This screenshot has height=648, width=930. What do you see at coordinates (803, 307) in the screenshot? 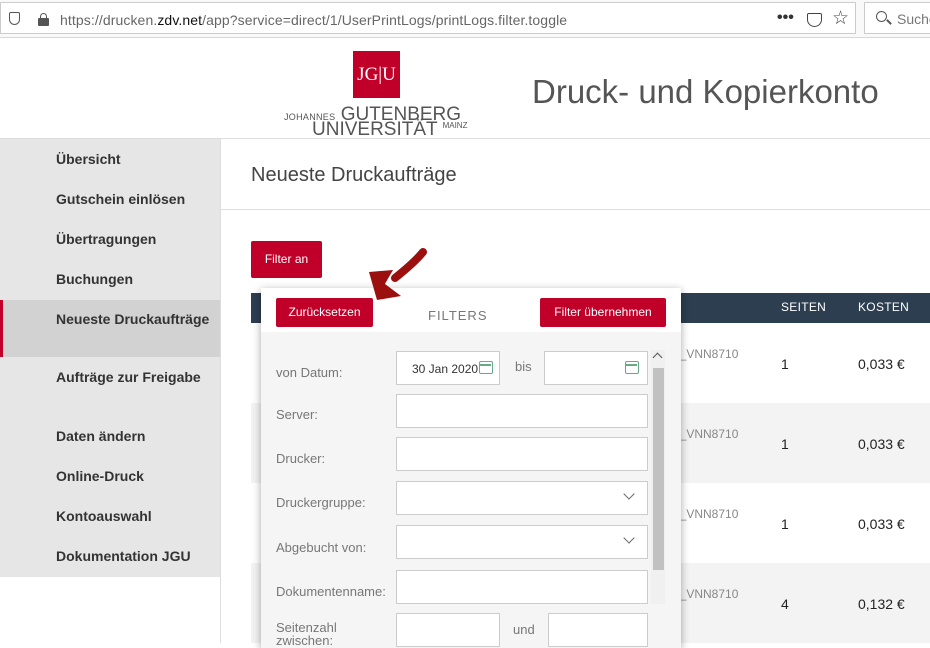
I see `column-header-pages: SEITEN` at bounding box center [803, 307].